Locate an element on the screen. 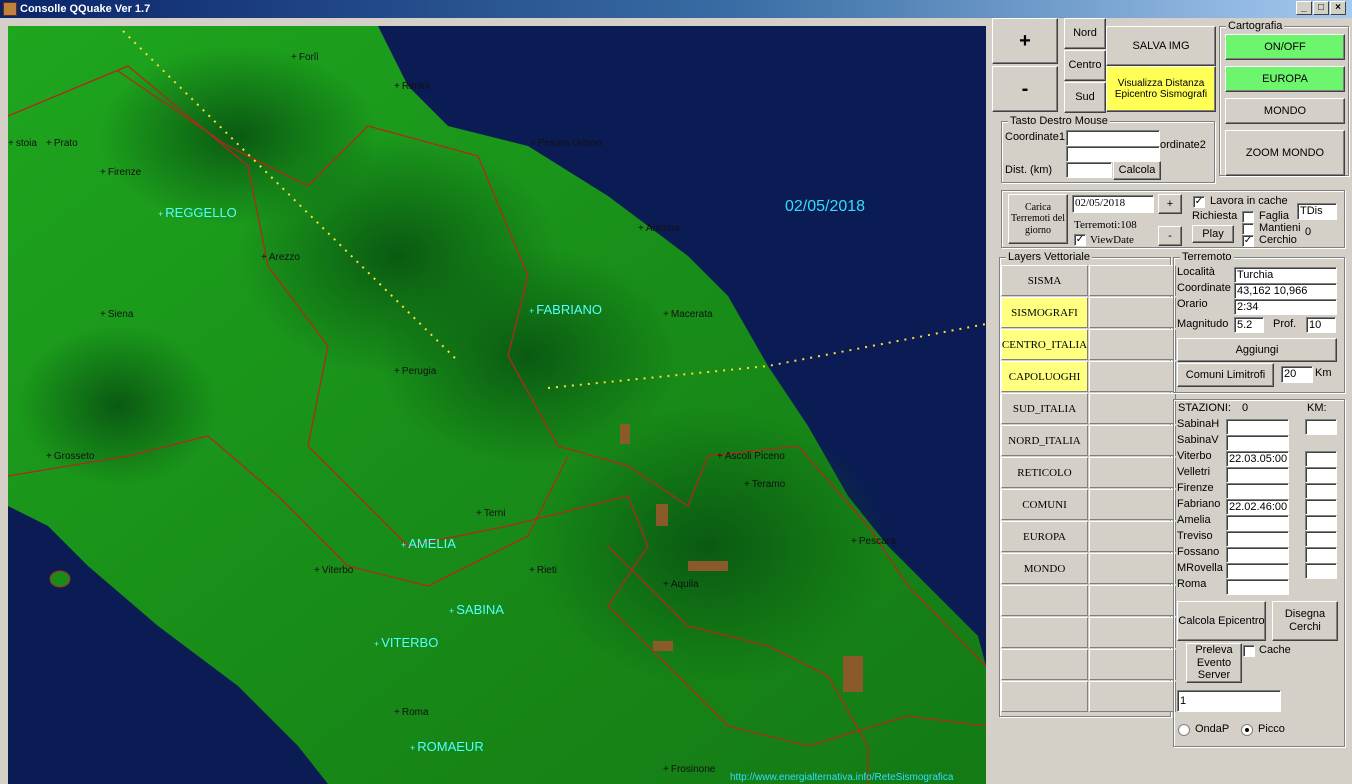 The image size is (1352, 784). layer-reticolo: RETICOLO is located at coordinates (1044, 472).